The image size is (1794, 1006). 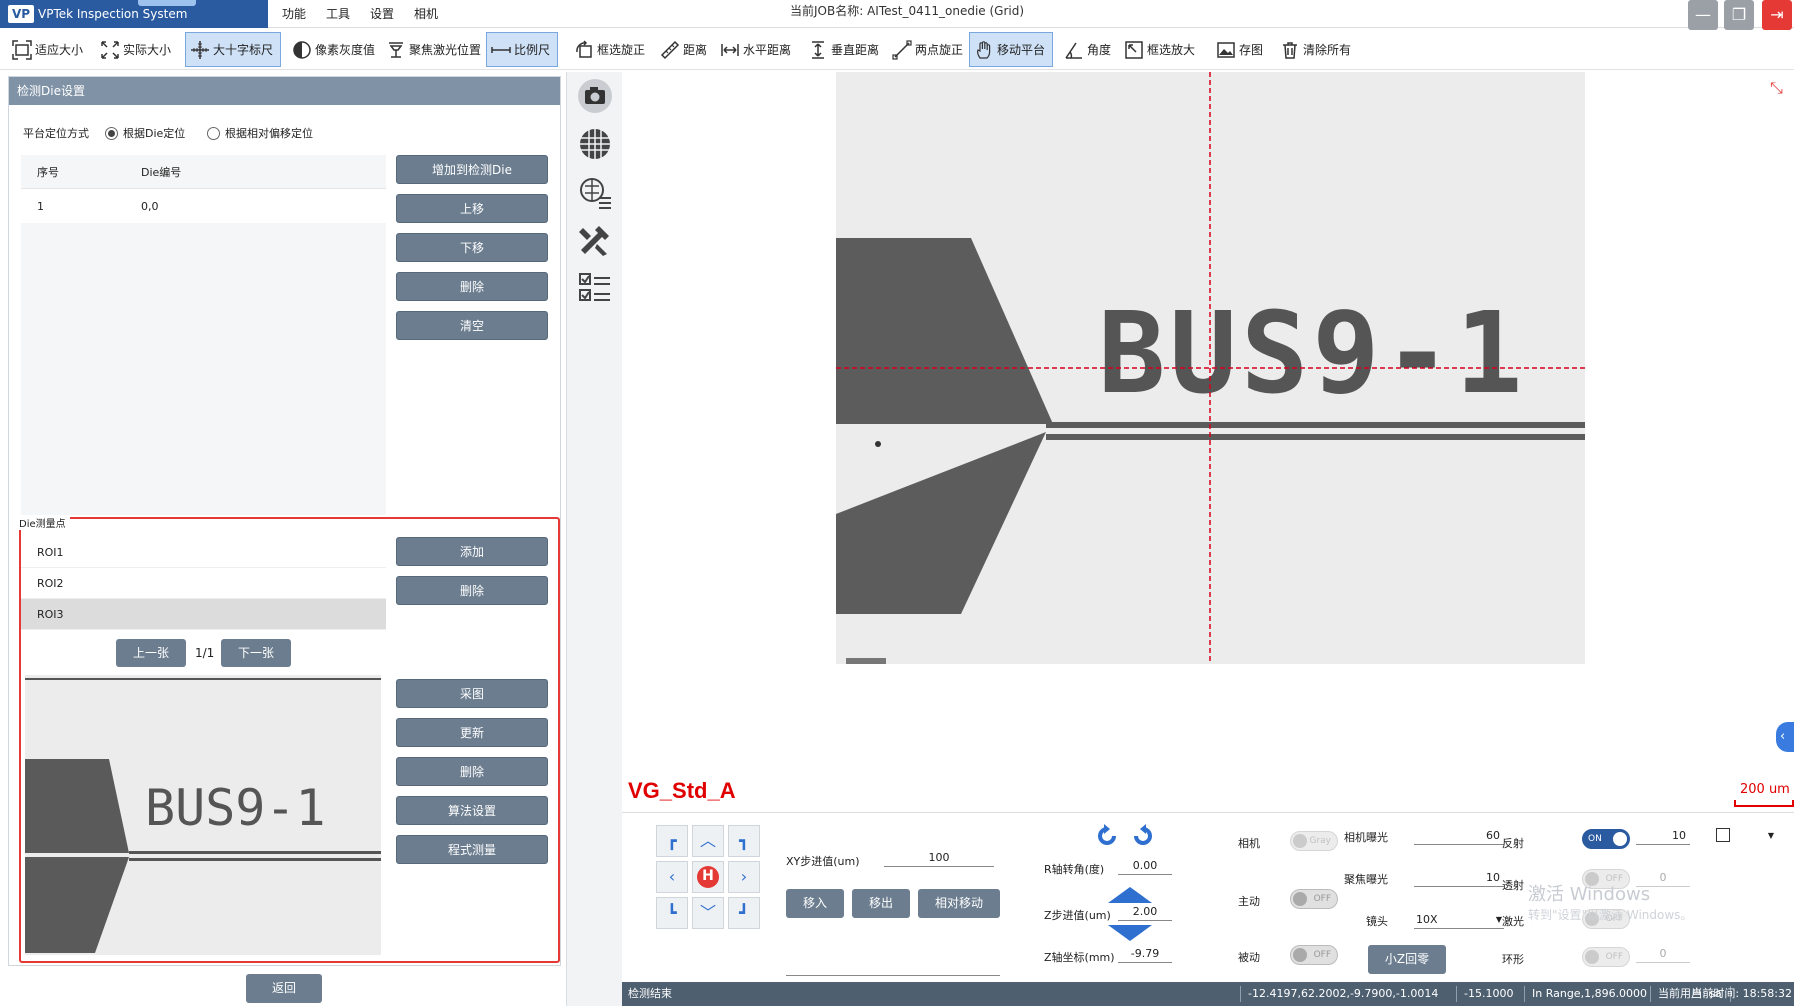 What do you see at coordinates (815, 903) in the screenshot?
I see `move-in-button: 移入` at bounding box center [815, 903].